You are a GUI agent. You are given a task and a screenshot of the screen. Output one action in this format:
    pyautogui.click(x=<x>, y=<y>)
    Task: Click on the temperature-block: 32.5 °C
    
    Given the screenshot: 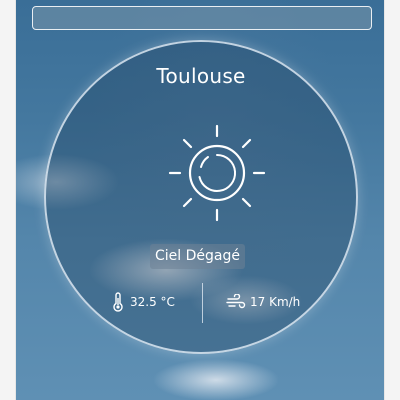 What is the action you would take?
    pyautogui.click(x=143, y=302)
    